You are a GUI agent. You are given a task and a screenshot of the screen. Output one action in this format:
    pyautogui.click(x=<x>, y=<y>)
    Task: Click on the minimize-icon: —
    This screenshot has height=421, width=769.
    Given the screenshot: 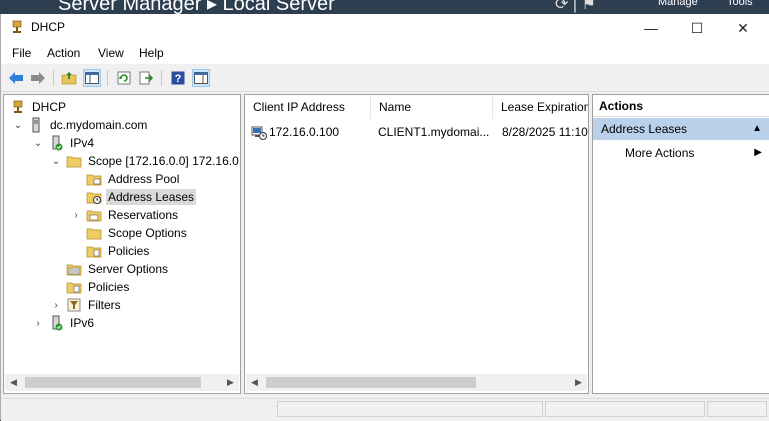 What is the action you would take?
    pyautogui.click(x=651, y=28)
    